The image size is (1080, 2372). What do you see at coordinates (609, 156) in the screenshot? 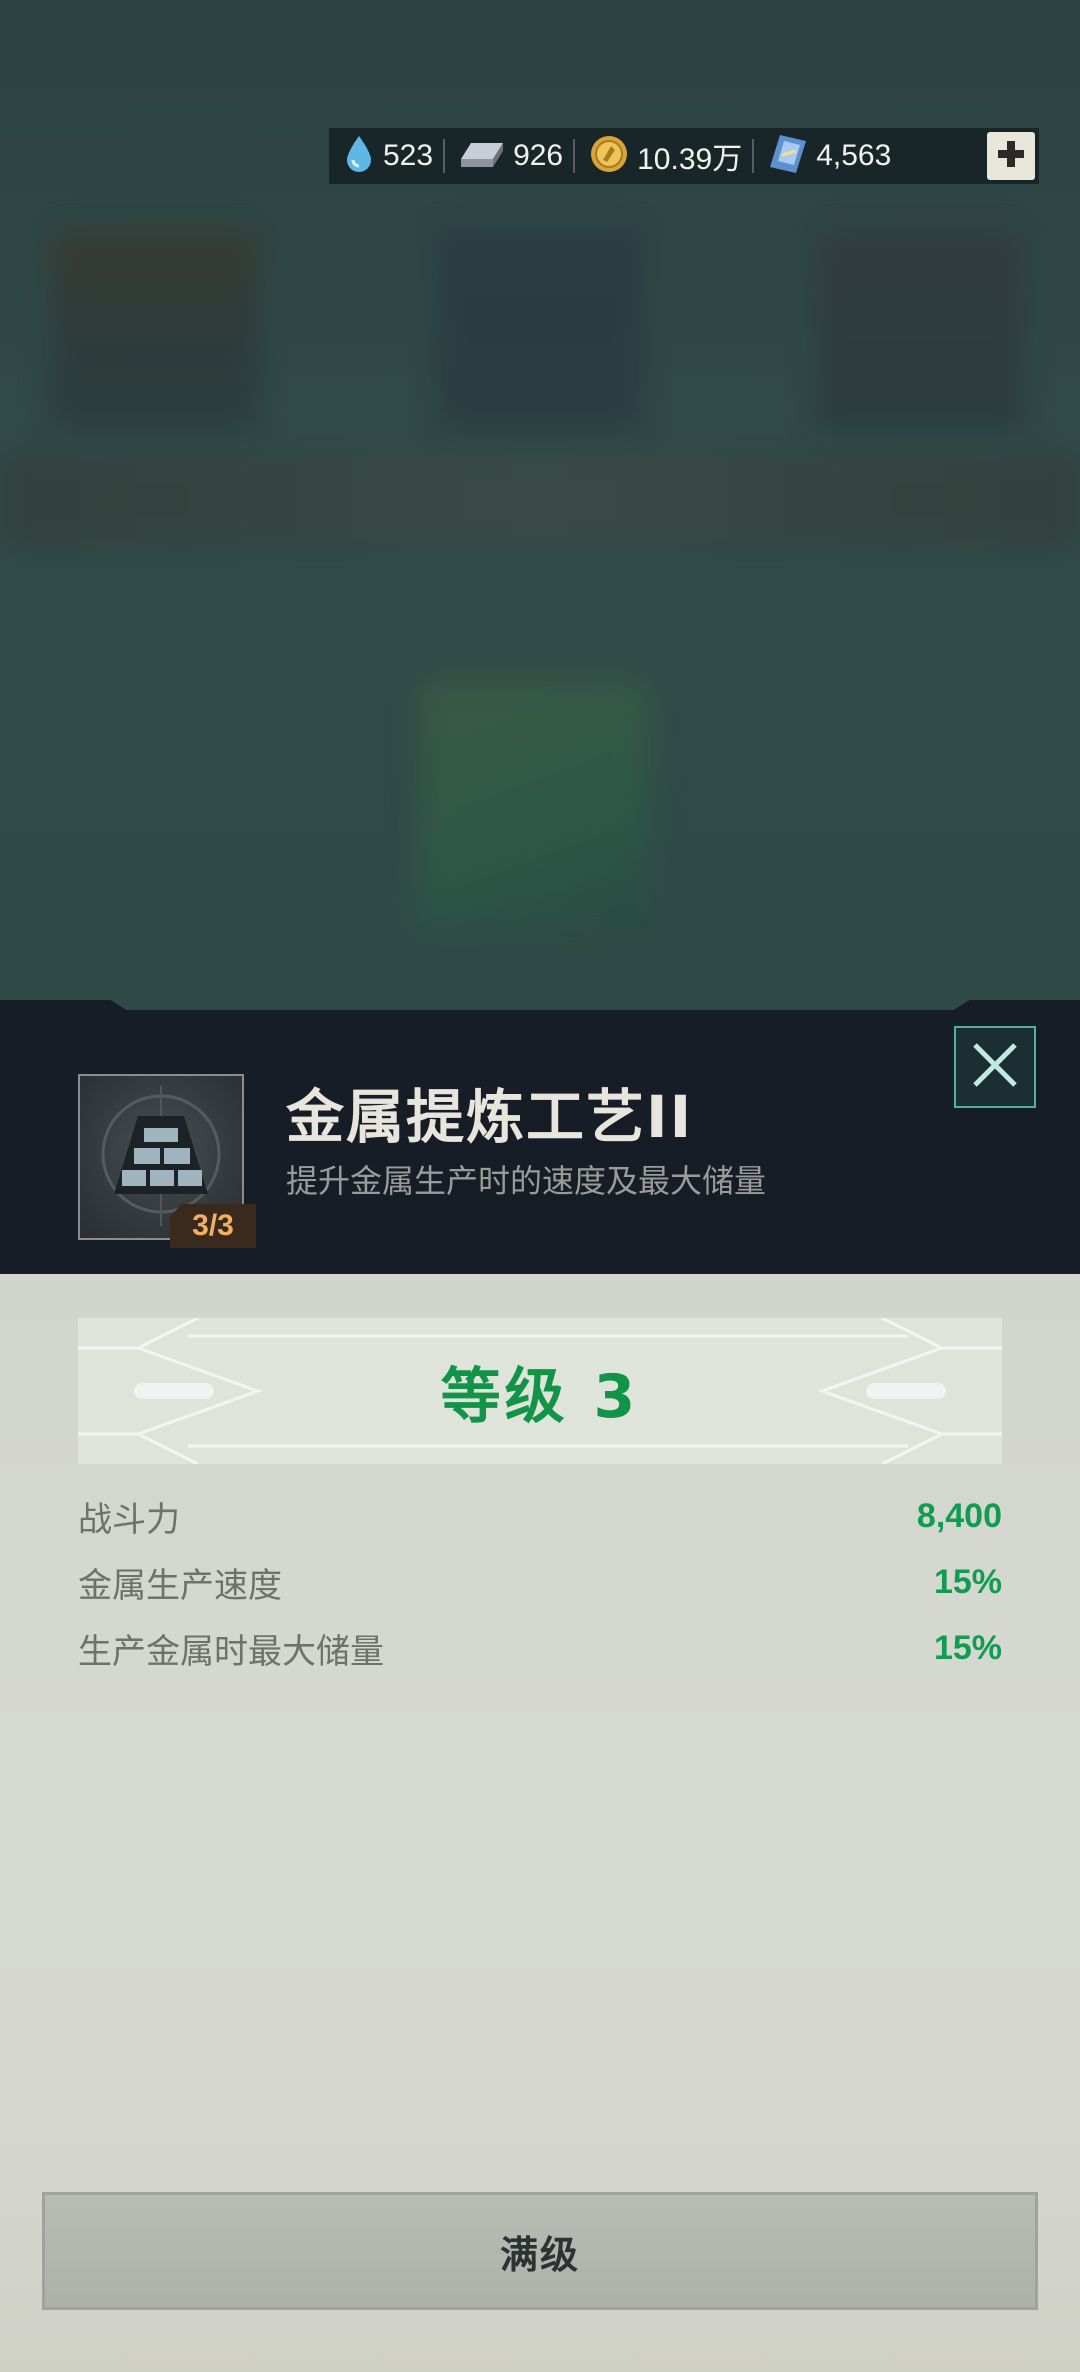
I see `gold-coin-icon` at bounding box center [609, 156].